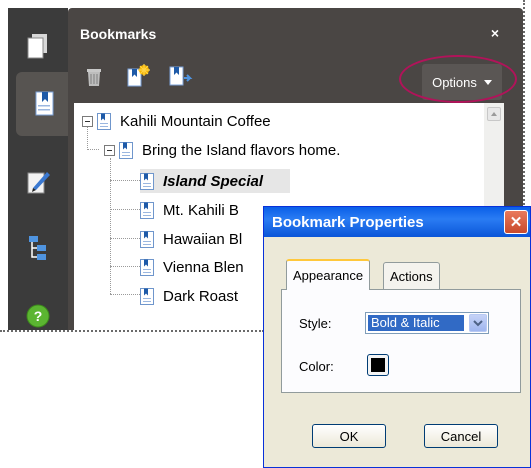 This screenshot has height=468, width=531. Describe the element at coordinates (478, 323) in the screenshot. I see `chevron-down-icon` at that location.